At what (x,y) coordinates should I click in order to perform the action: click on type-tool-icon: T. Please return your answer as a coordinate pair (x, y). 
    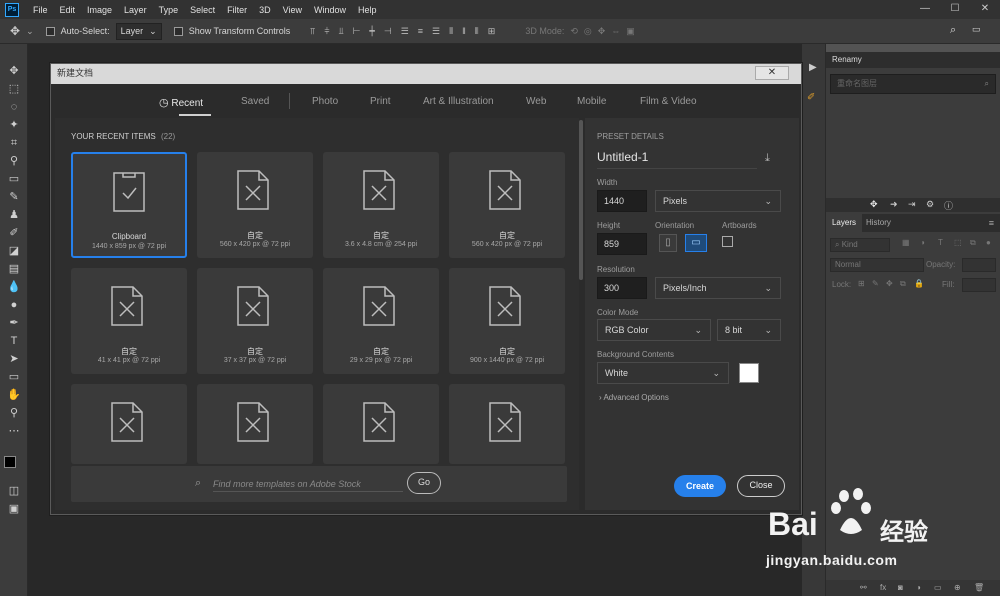
    Looking at the image, I should click on (14, 341).